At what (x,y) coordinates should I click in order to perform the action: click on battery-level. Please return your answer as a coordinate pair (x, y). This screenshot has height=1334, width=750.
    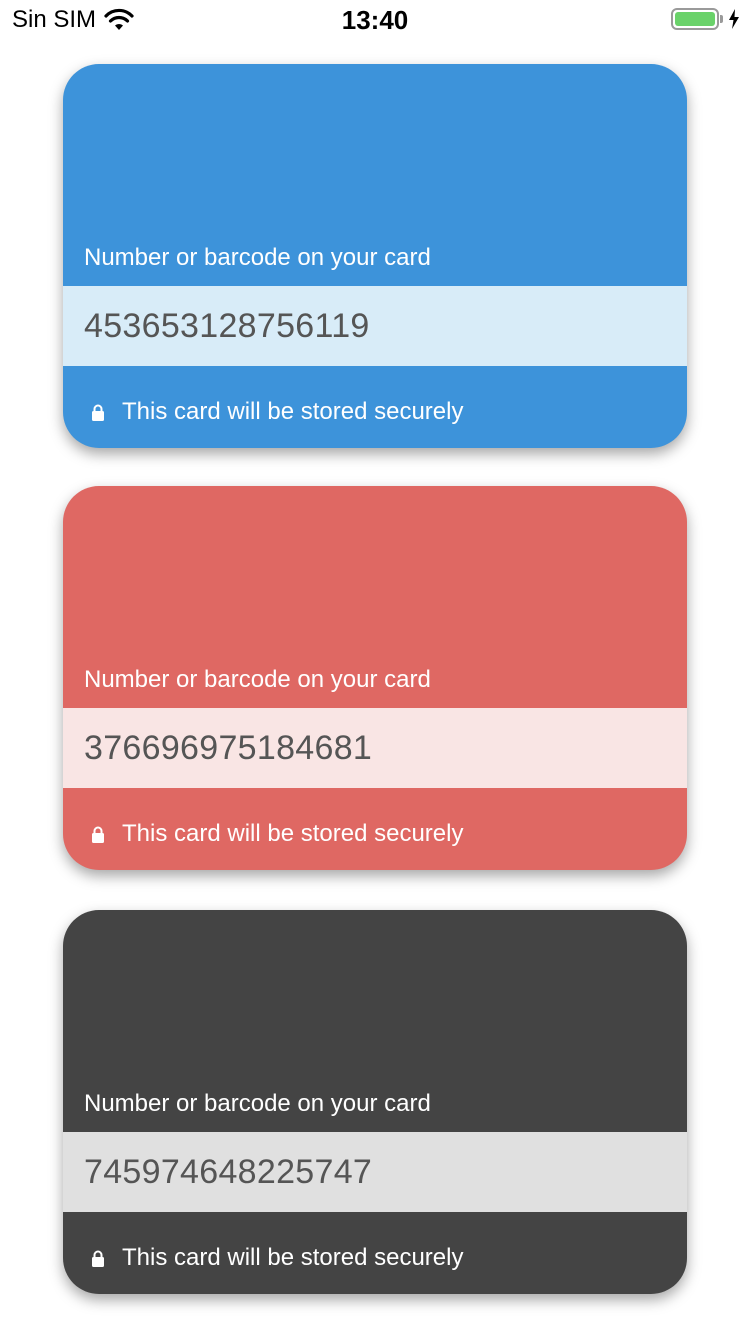
    Looking at the image, I should click on (695, 19).